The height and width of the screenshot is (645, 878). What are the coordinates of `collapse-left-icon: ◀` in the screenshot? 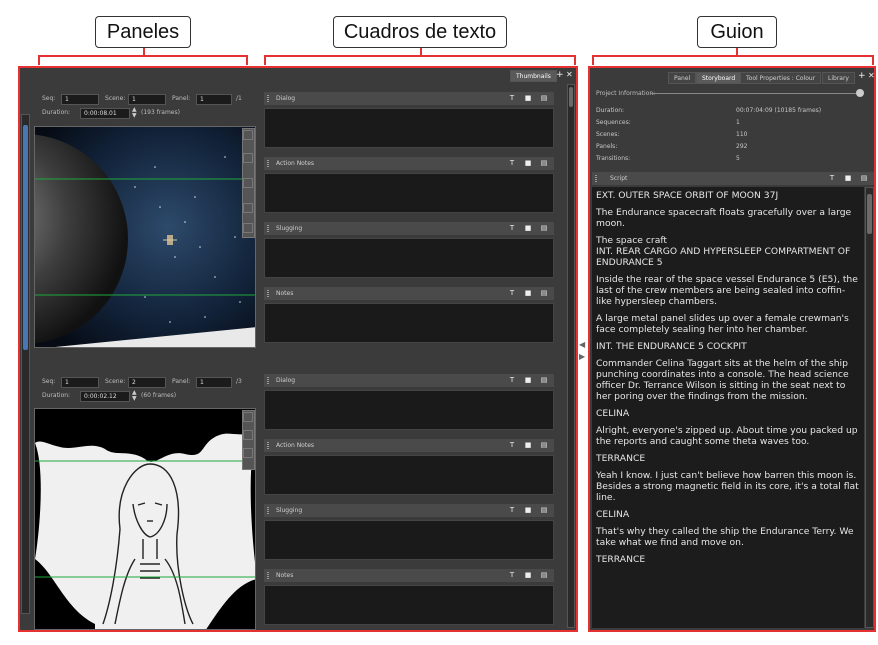 It's located at (582, 344).